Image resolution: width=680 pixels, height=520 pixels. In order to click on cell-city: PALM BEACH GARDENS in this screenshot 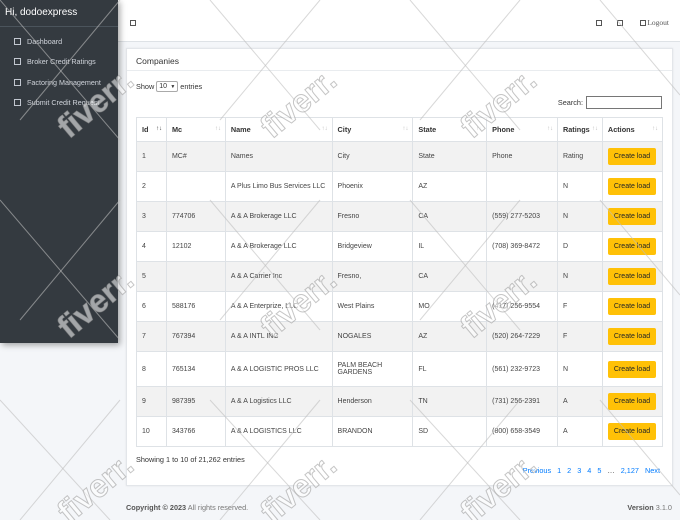, I will do `click(372, 369)`.